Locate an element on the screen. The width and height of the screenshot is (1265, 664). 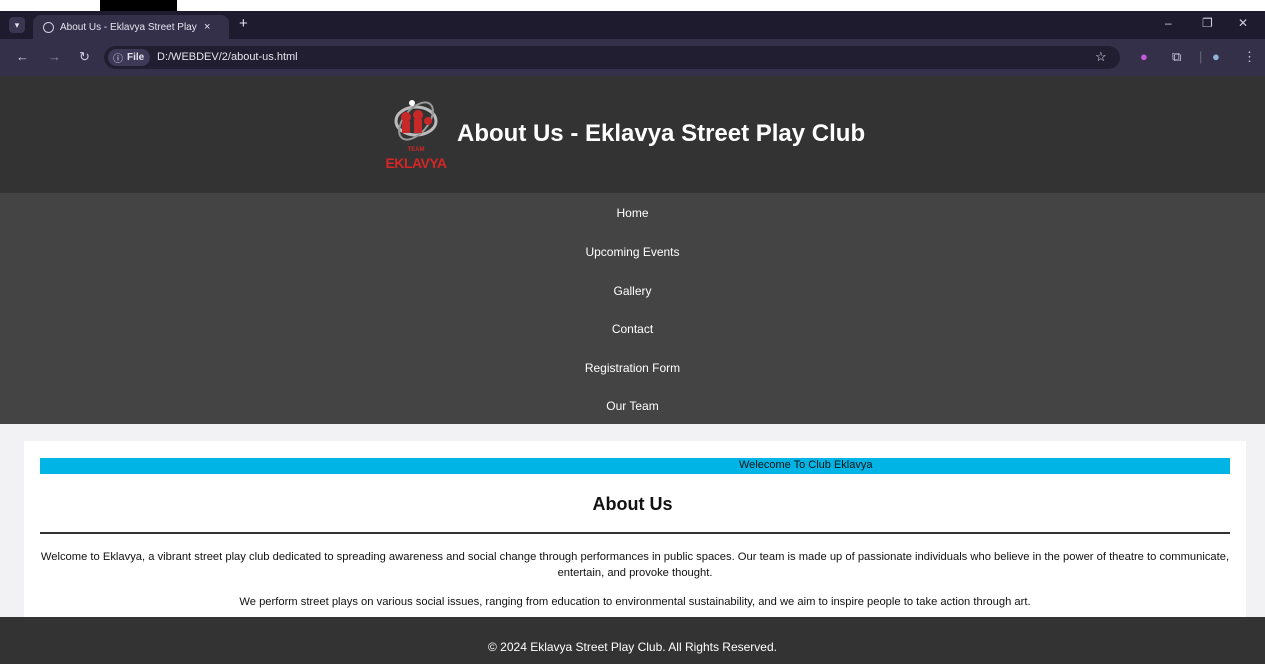
globe-icon is located at coordinates (48, 27).